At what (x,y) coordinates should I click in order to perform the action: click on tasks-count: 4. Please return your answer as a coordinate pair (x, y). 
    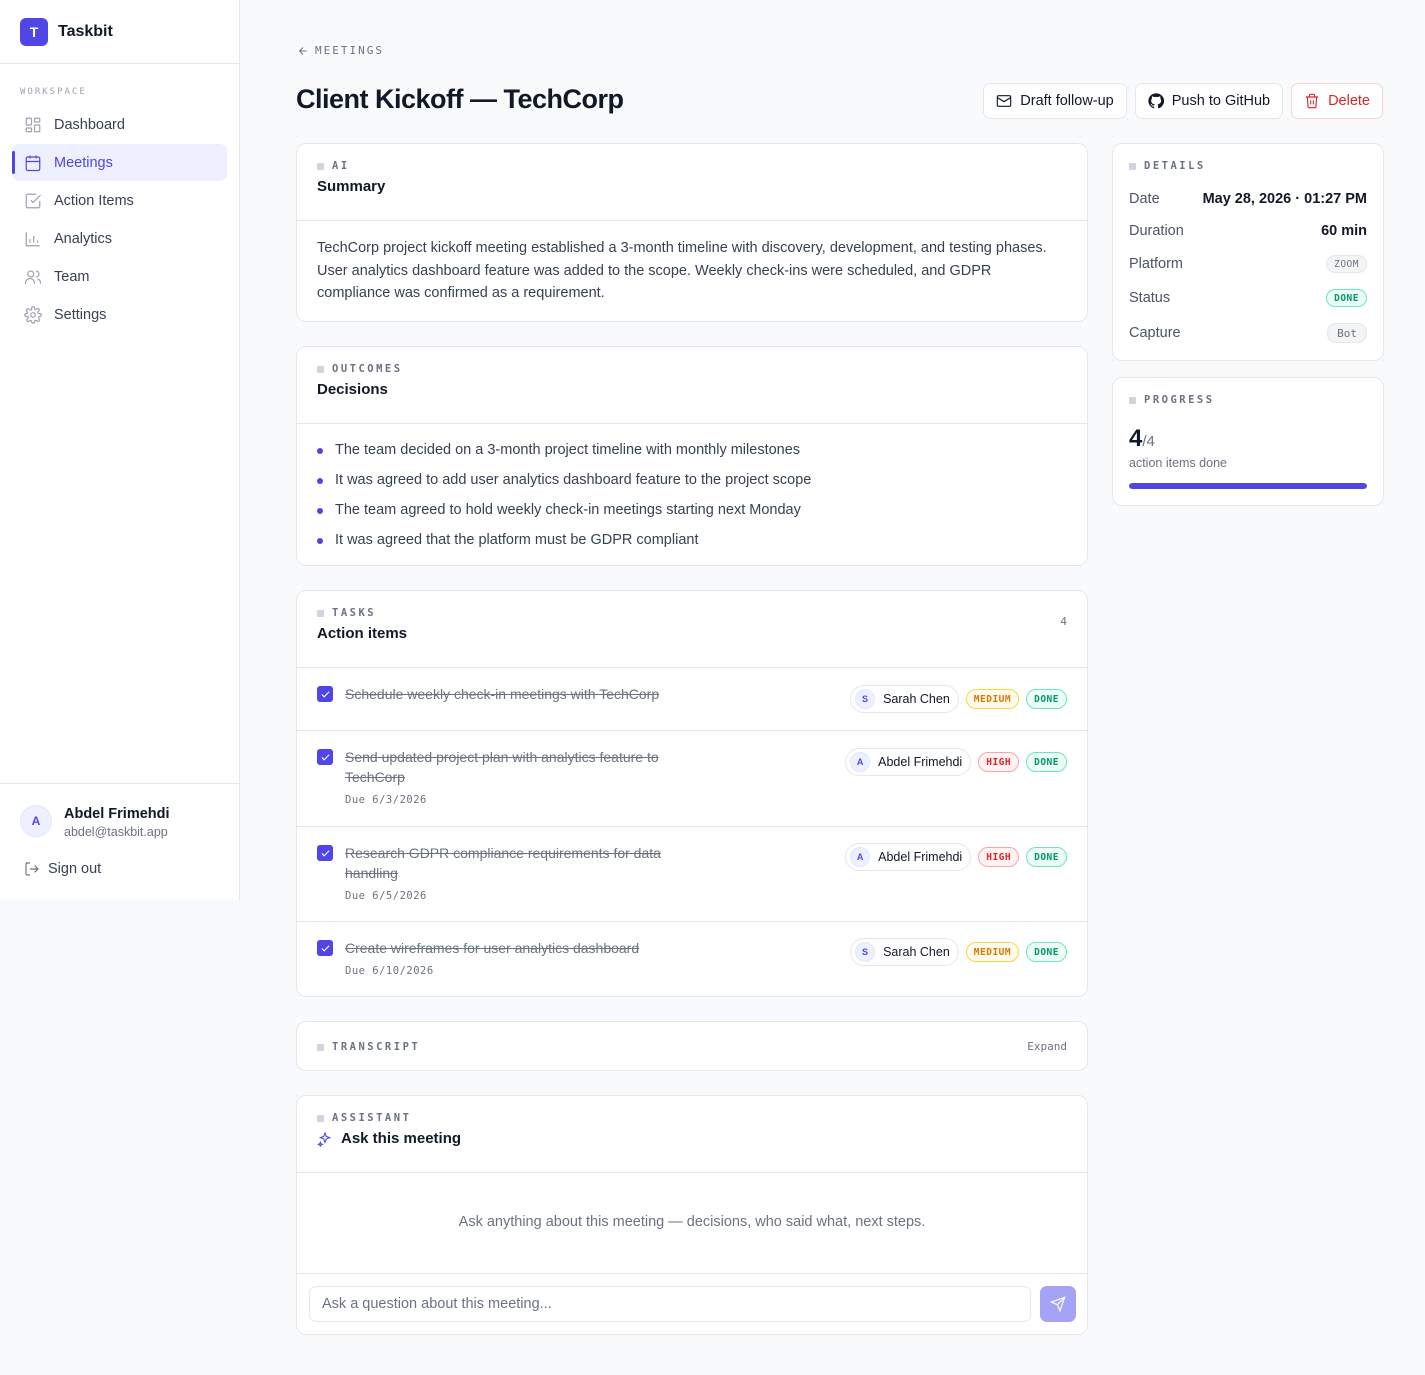
    Looking at the image, I should click on (1063, 621).